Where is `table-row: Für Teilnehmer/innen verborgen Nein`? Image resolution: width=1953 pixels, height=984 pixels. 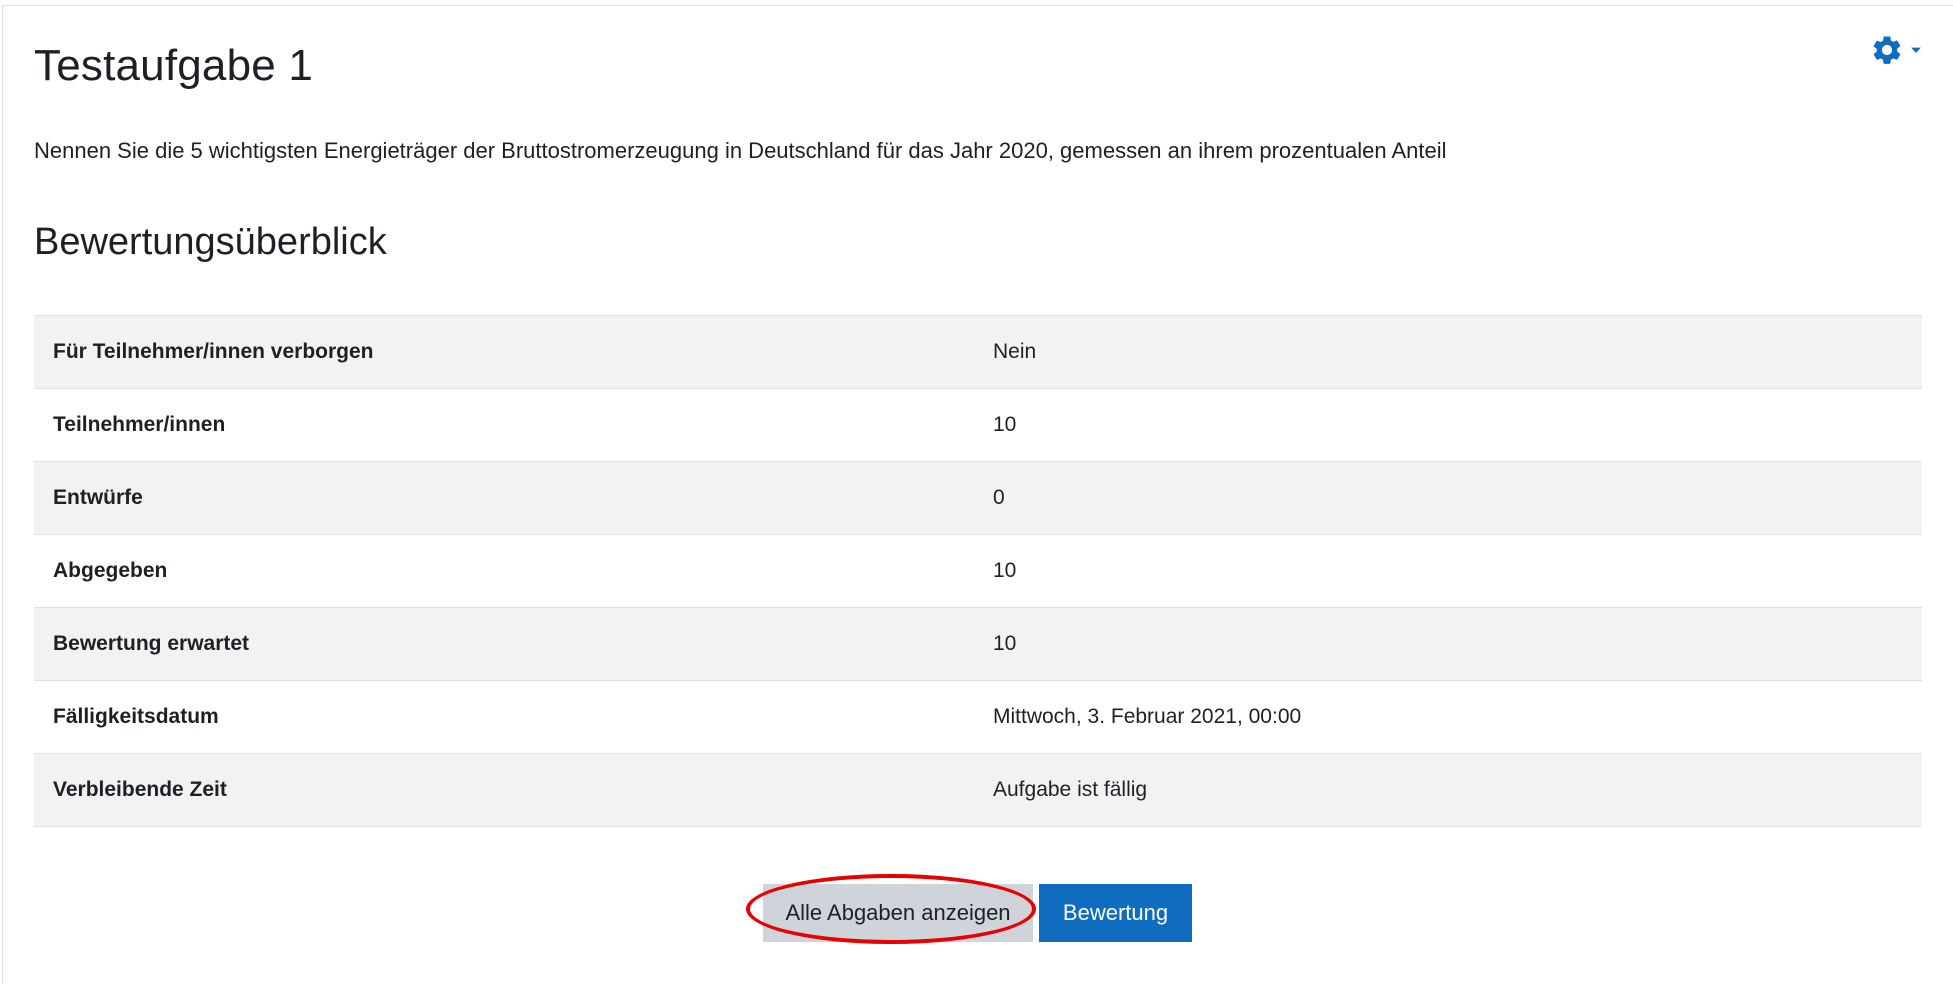
table-row: Für Teilnehmer/innen verborgen Nein is located at coordinates (978, 352).